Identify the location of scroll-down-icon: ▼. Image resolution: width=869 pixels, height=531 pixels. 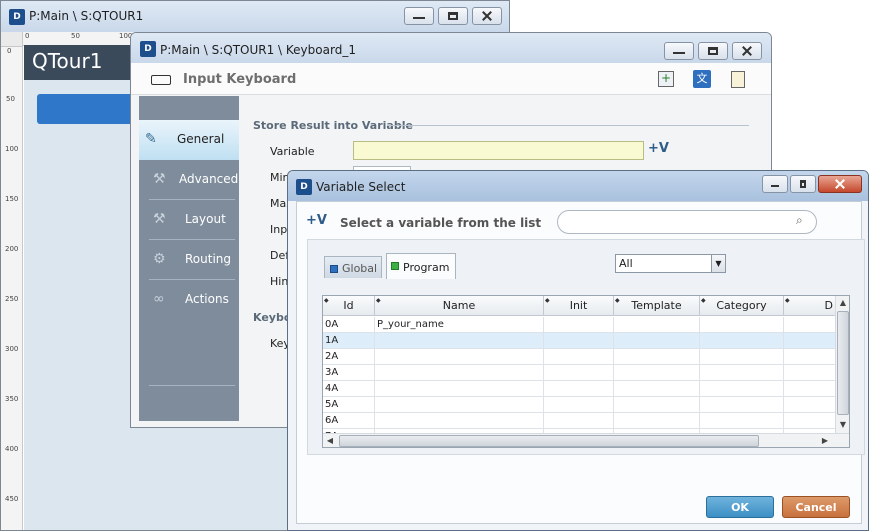
(842, 425).